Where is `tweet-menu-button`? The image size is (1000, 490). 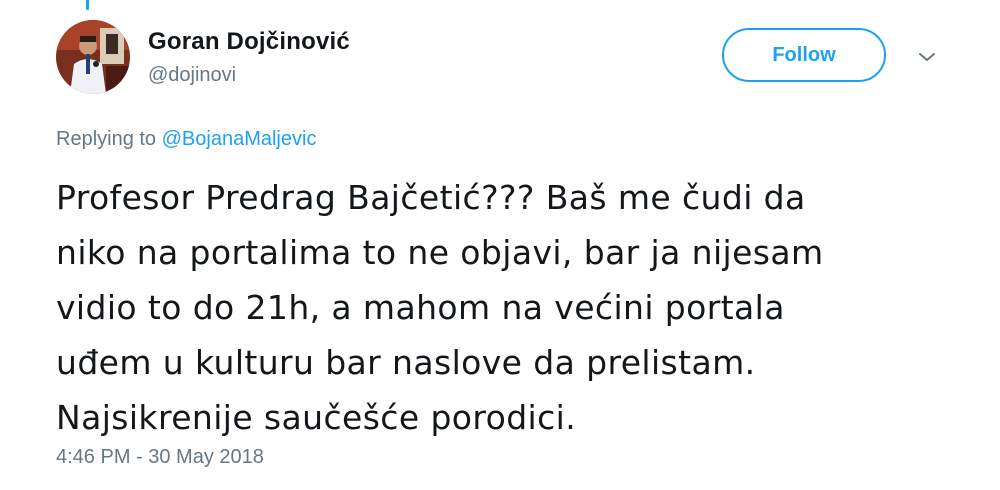 tweet-menu-button is located at coordinates (927, 57).